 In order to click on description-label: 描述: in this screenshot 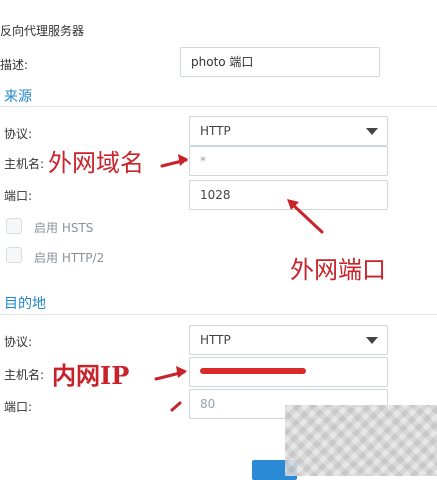, I will do `click(14, 65)`.